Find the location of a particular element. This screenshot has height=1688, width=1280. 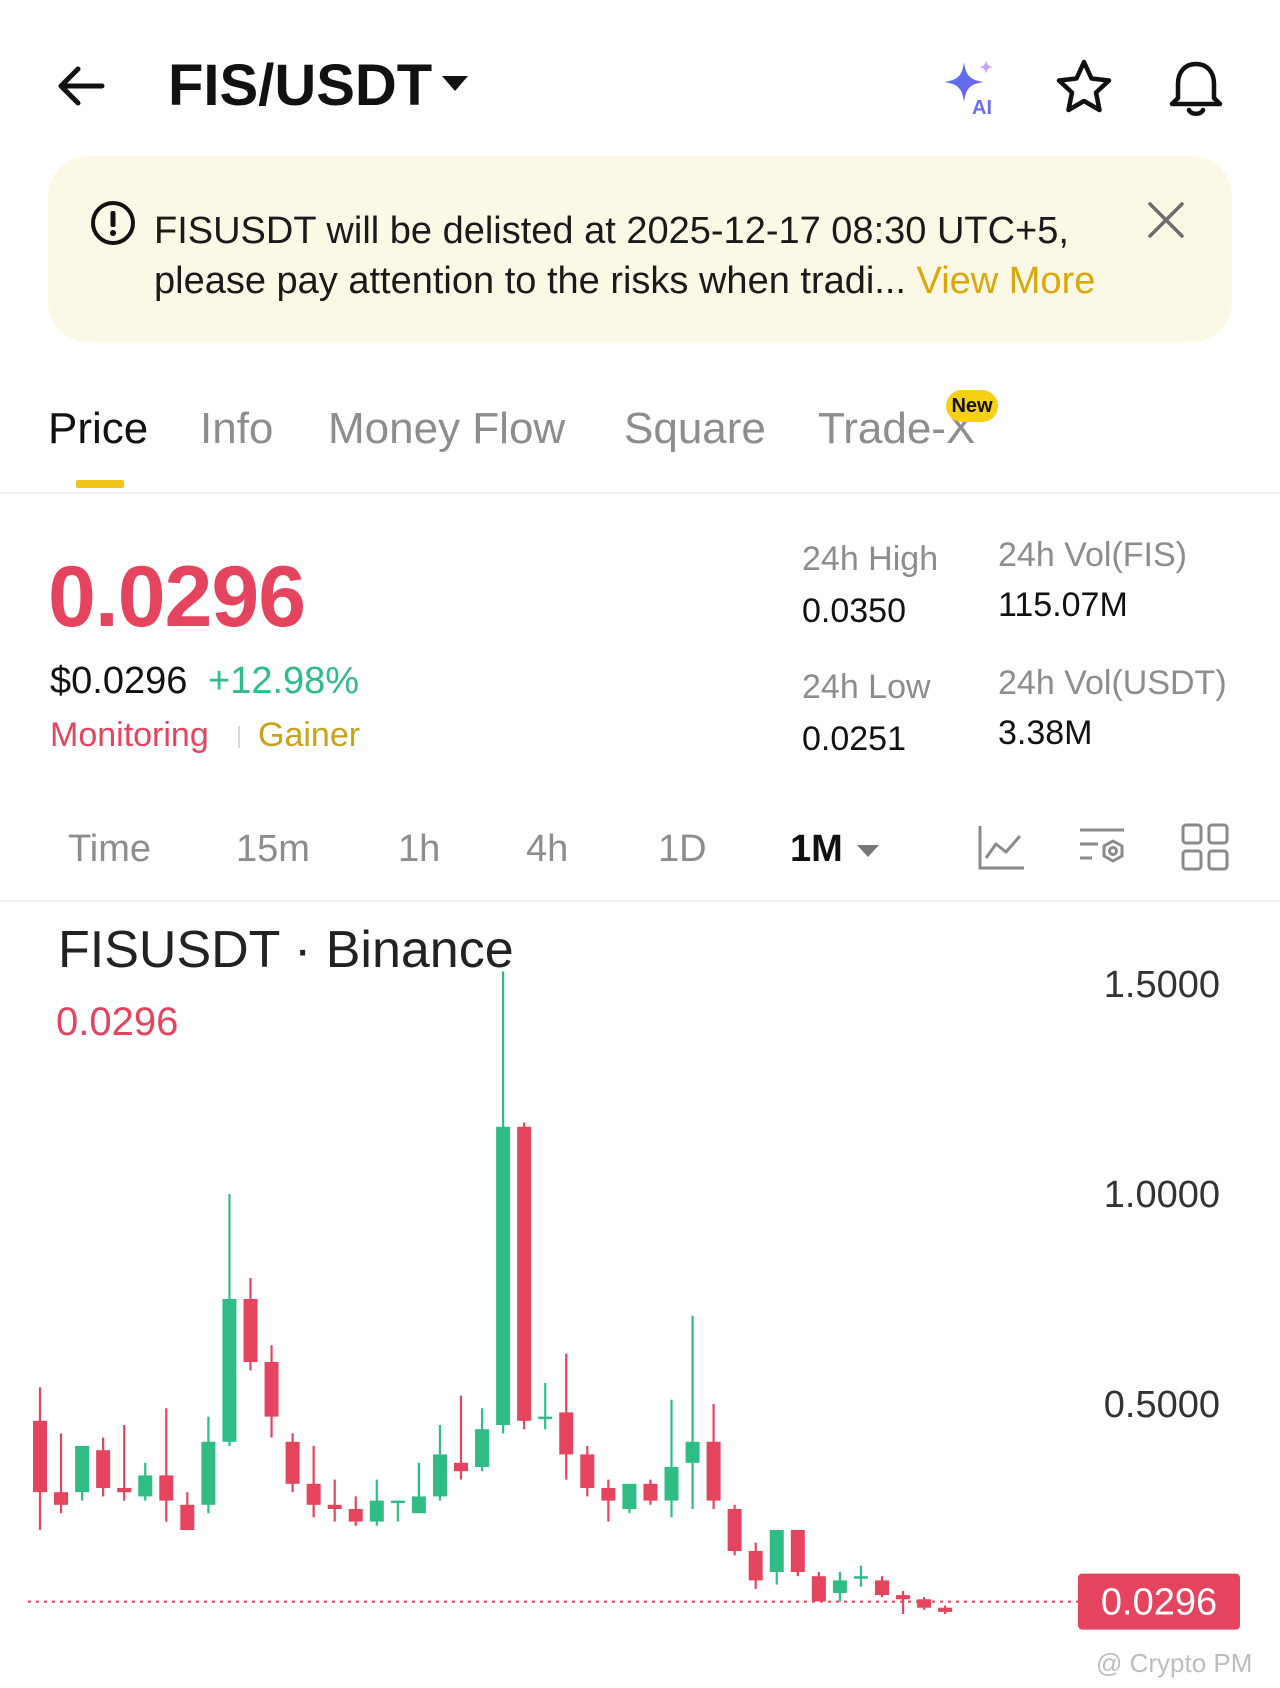

line-chart-icon is located at coordinates (1001, 848).